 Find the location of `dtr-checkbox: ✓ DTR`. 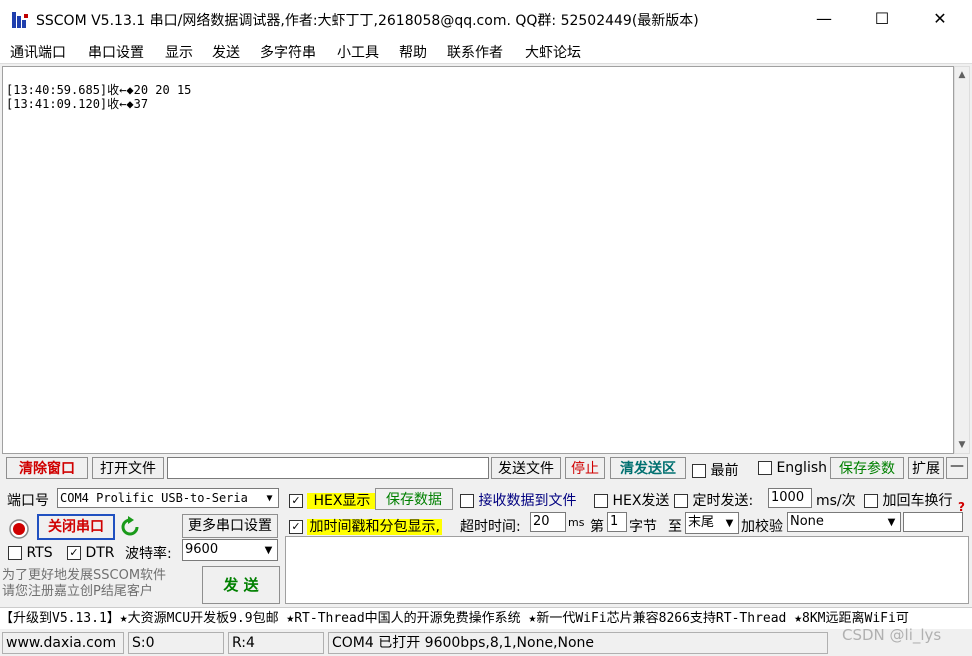

dtr-checkbox: ✓ DTR is located at coordinates (91, 553).